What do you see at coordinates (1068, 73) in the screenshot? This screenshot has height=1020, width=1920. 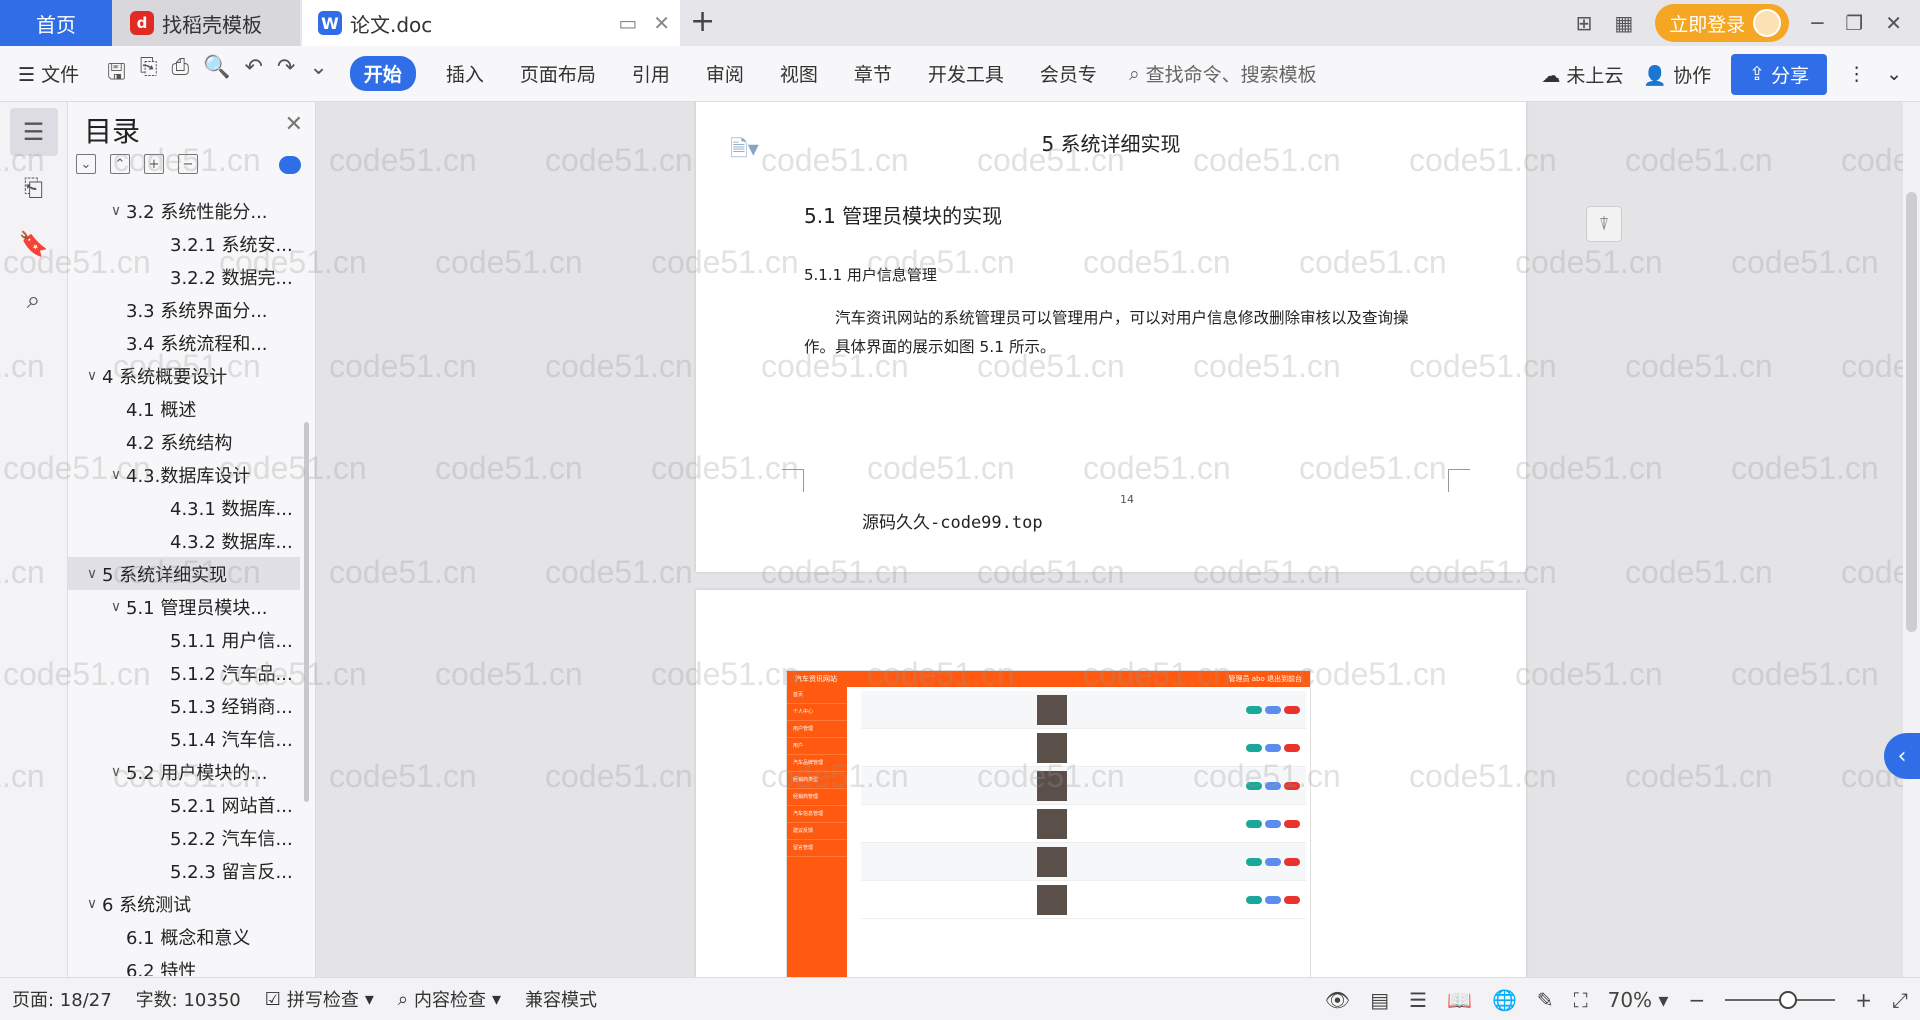 I see `tab-member: 会员专` at bounding box center [1068, 73].